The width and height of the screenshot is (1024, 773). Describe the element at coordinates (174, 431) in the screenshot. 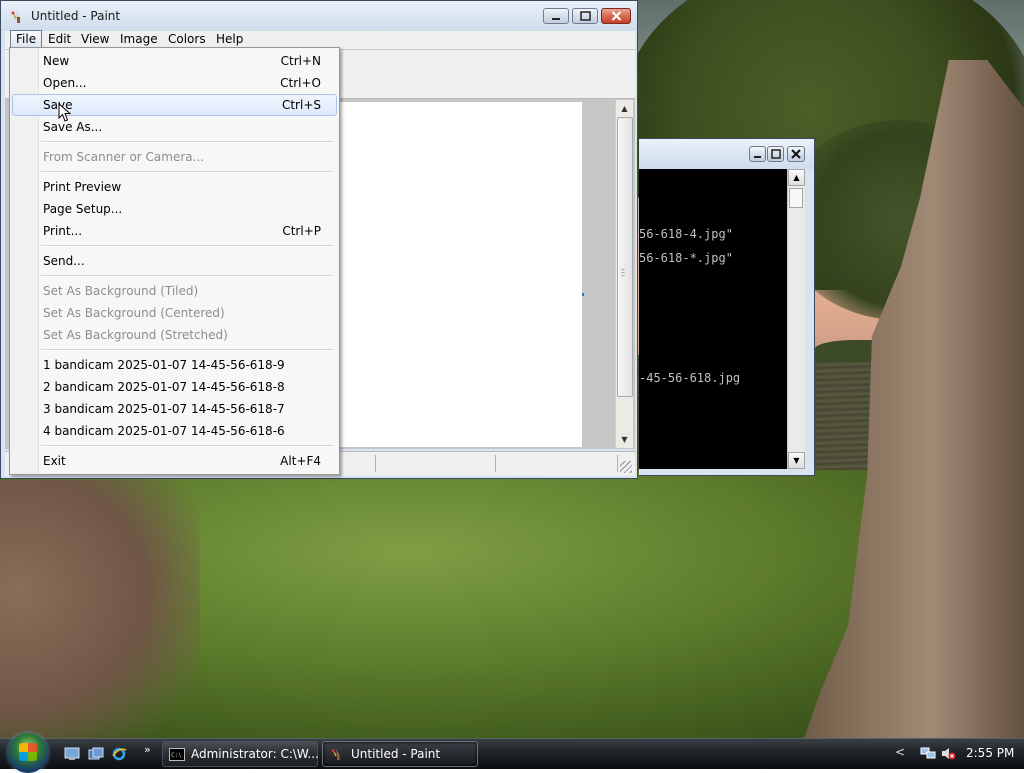

I see `menu-item-recent-4: 4 bandicam 2025-01-07 14-45-56-618-6` at that location.